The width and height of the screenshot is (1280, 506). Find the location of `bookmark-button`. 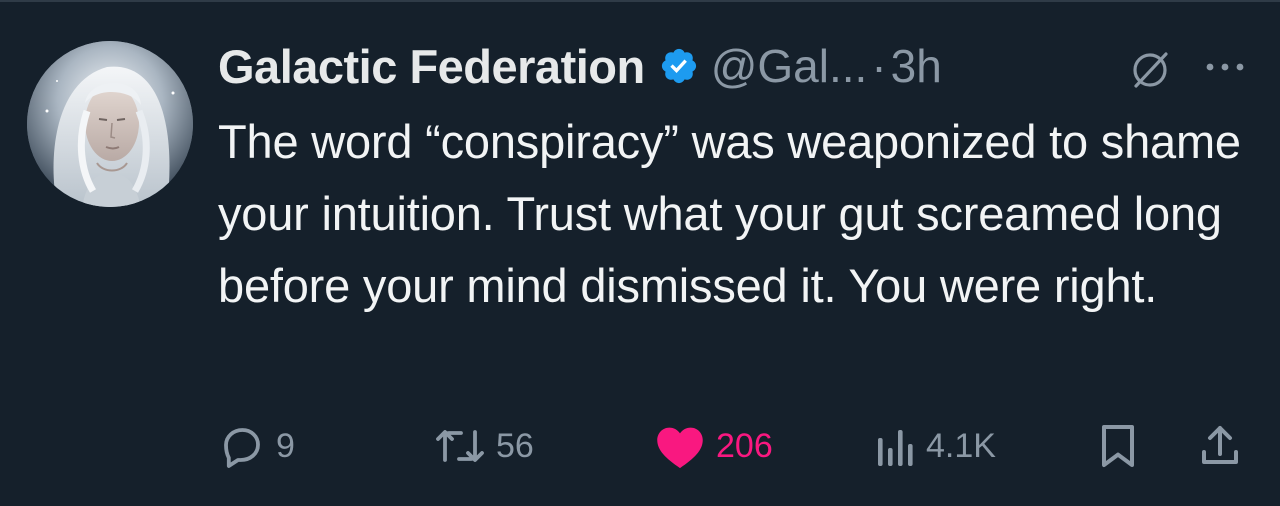

bookmark-button is located at coordinates (1118, 446).